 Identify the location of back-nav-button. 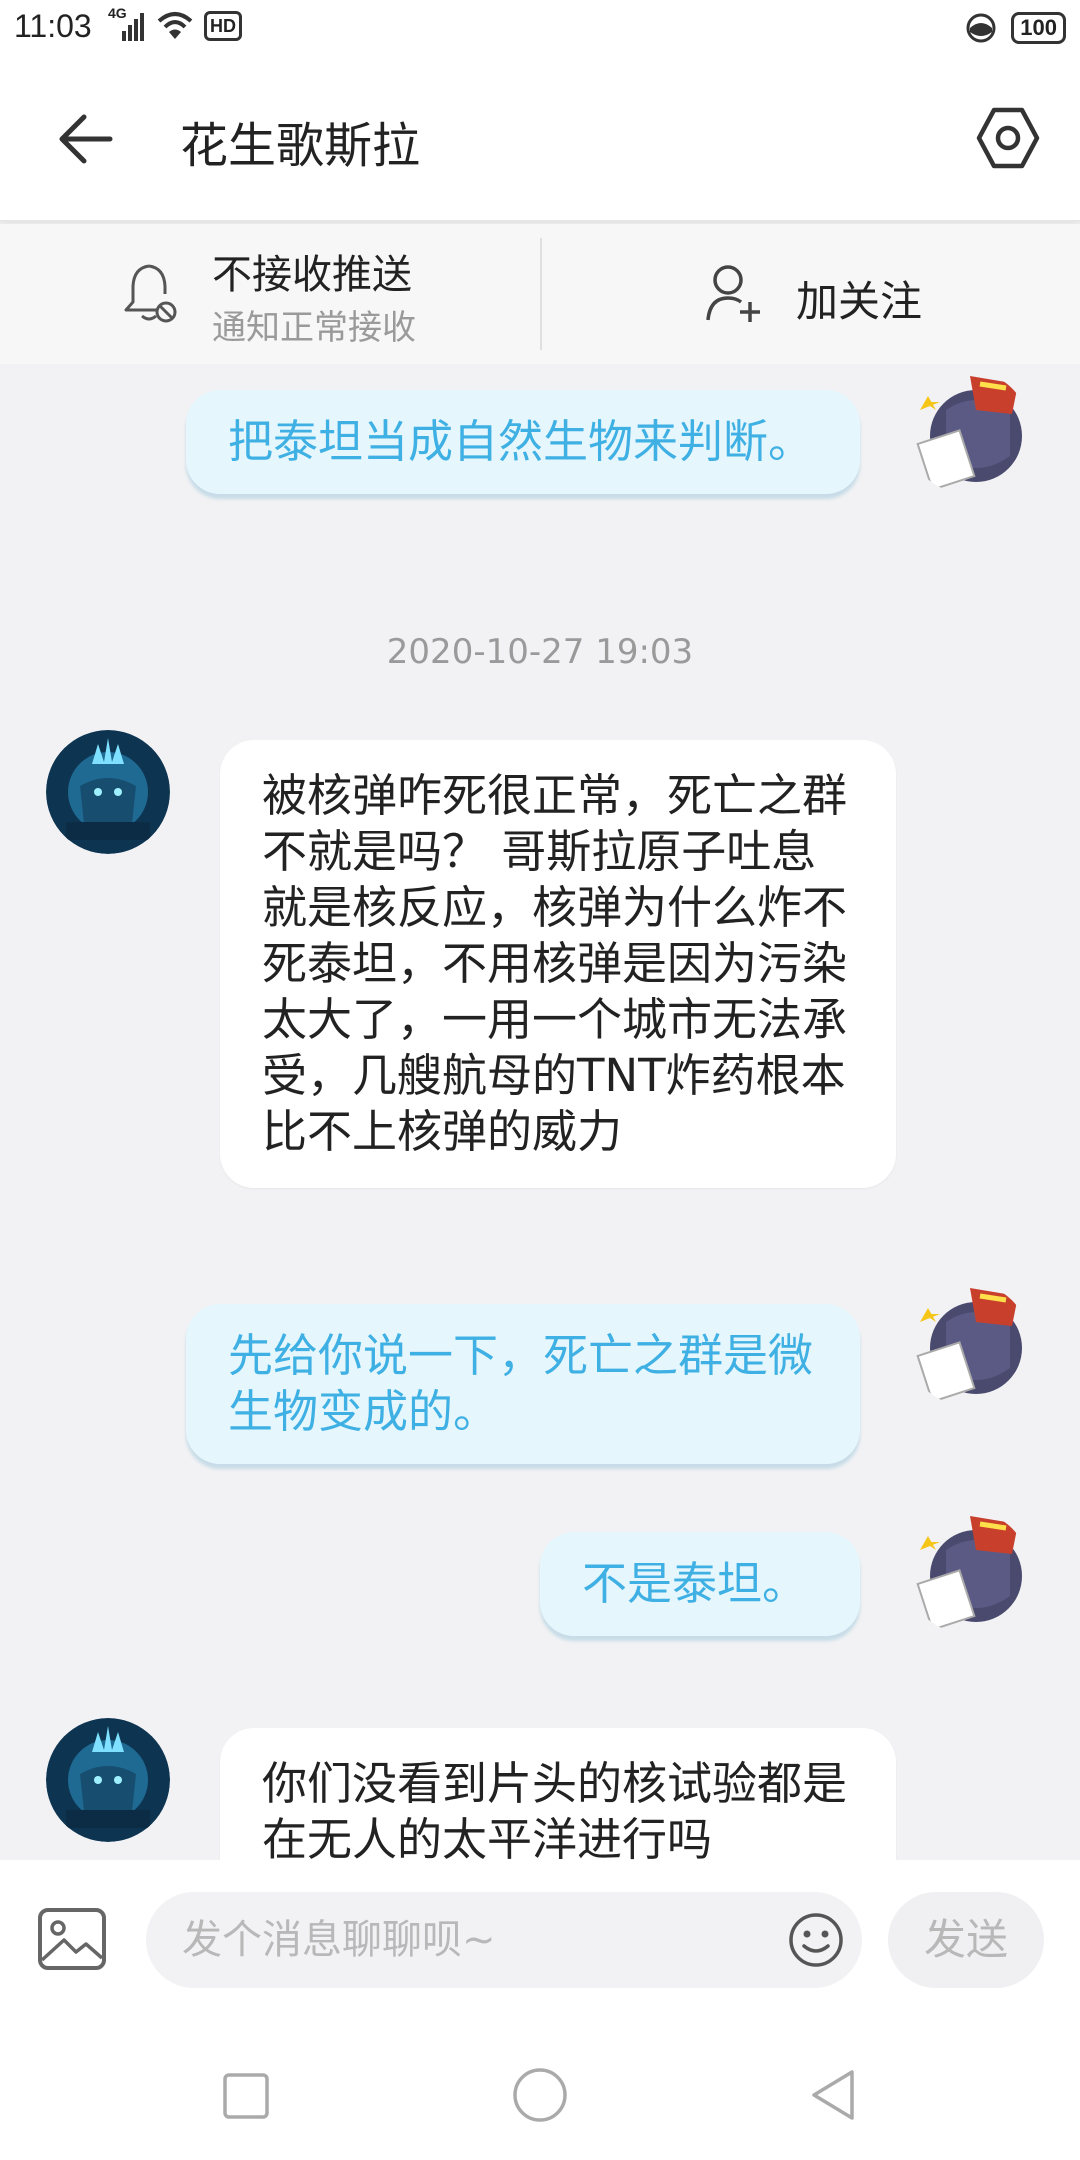
(835, 2095).